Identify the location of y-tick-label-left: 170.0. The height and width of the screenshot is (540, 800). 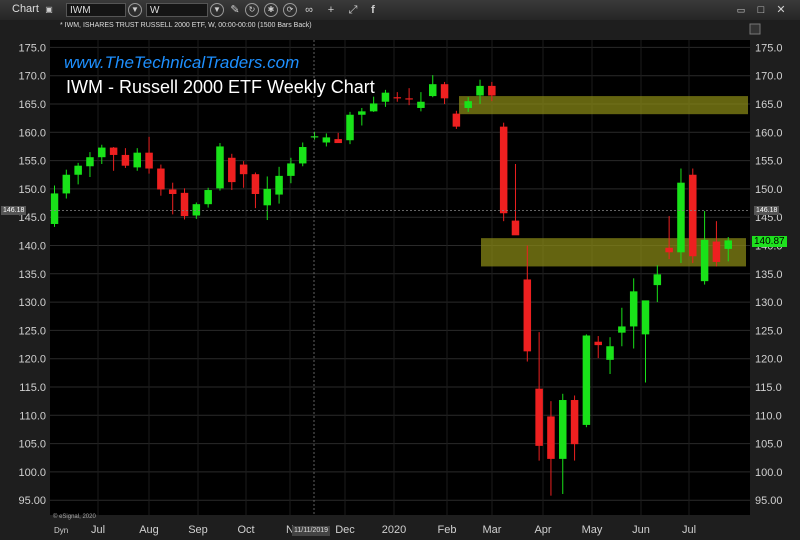
(32, 77).